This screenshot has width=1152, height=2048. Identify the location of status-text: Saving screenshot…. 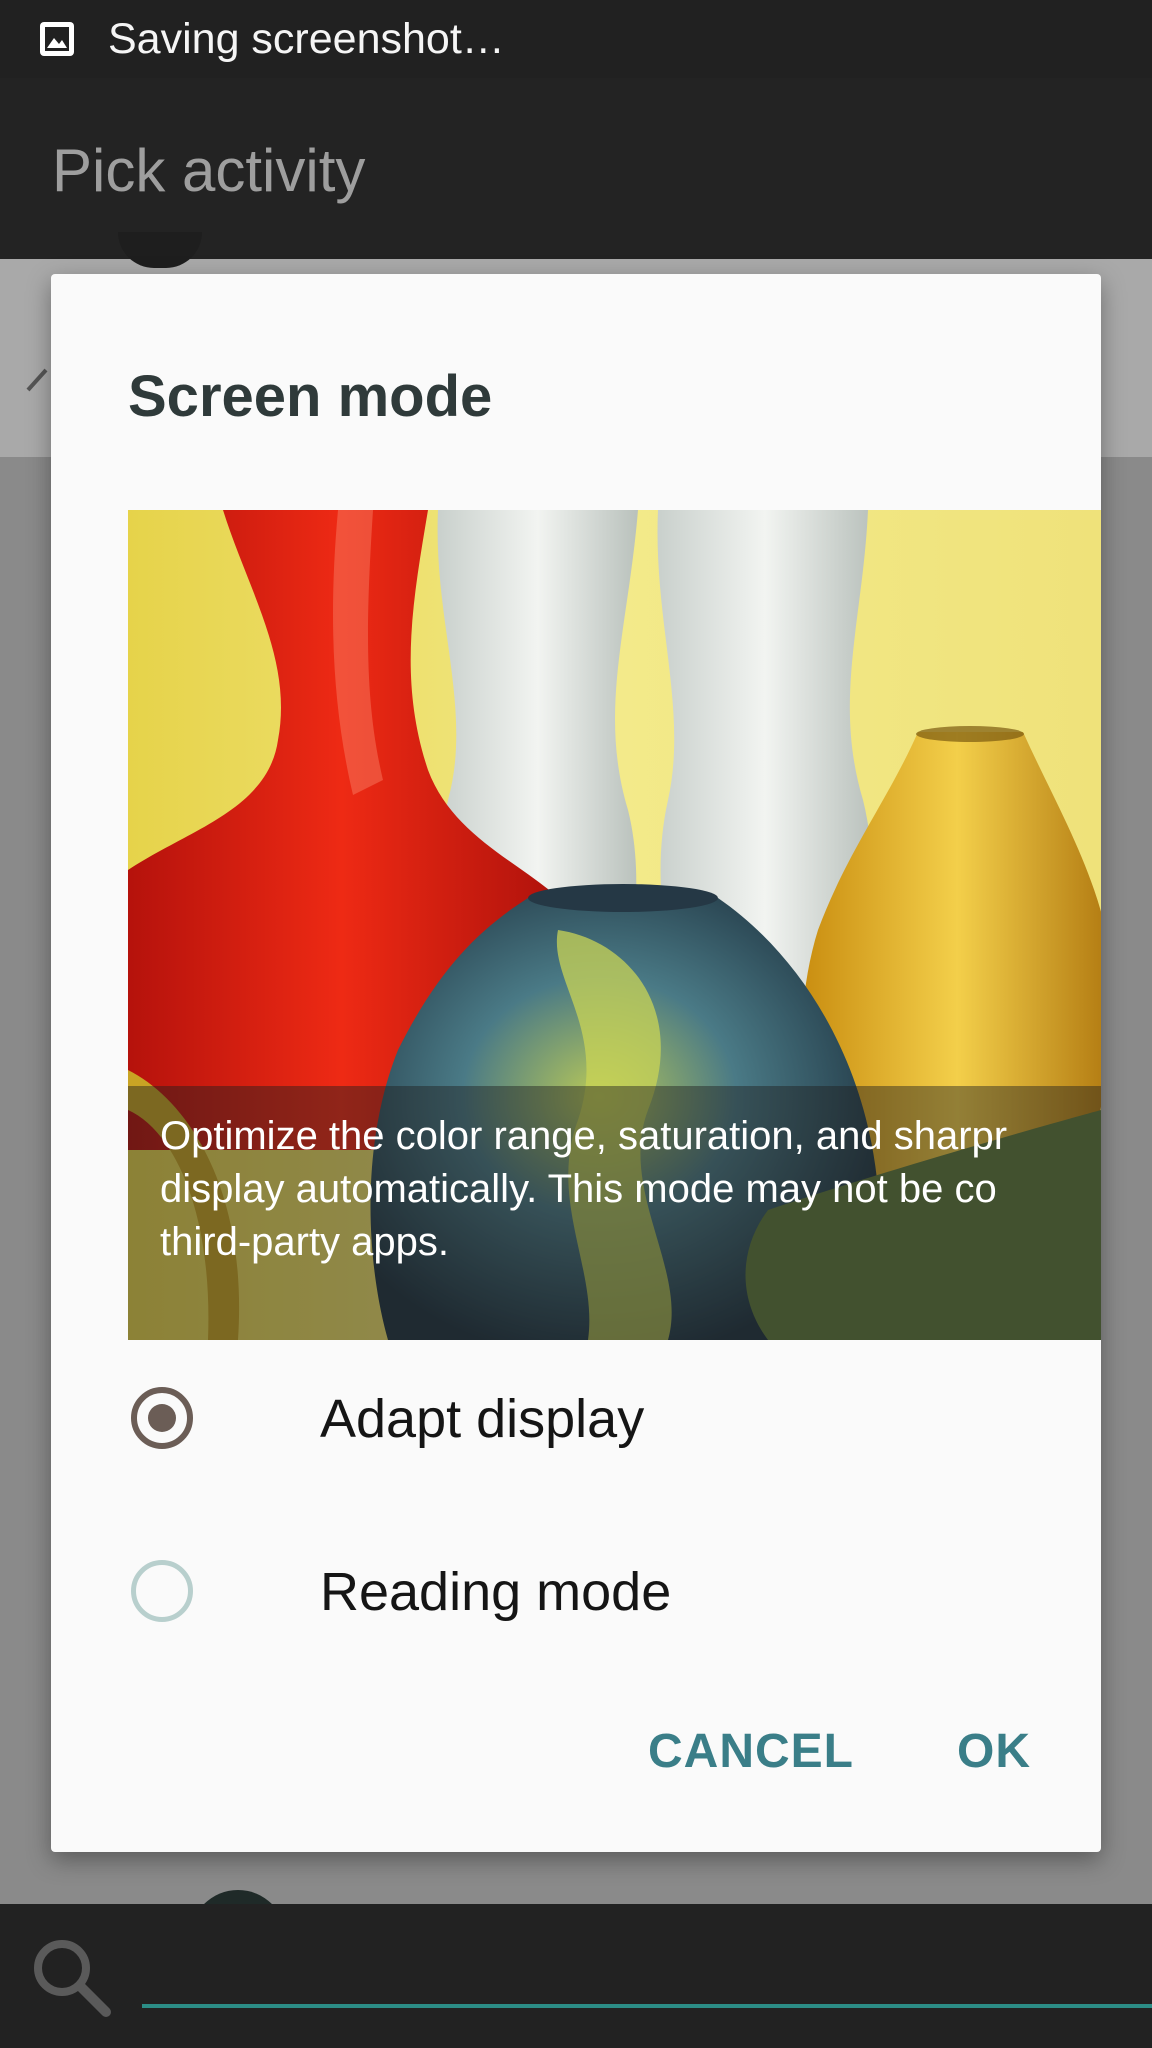
(306, 39).